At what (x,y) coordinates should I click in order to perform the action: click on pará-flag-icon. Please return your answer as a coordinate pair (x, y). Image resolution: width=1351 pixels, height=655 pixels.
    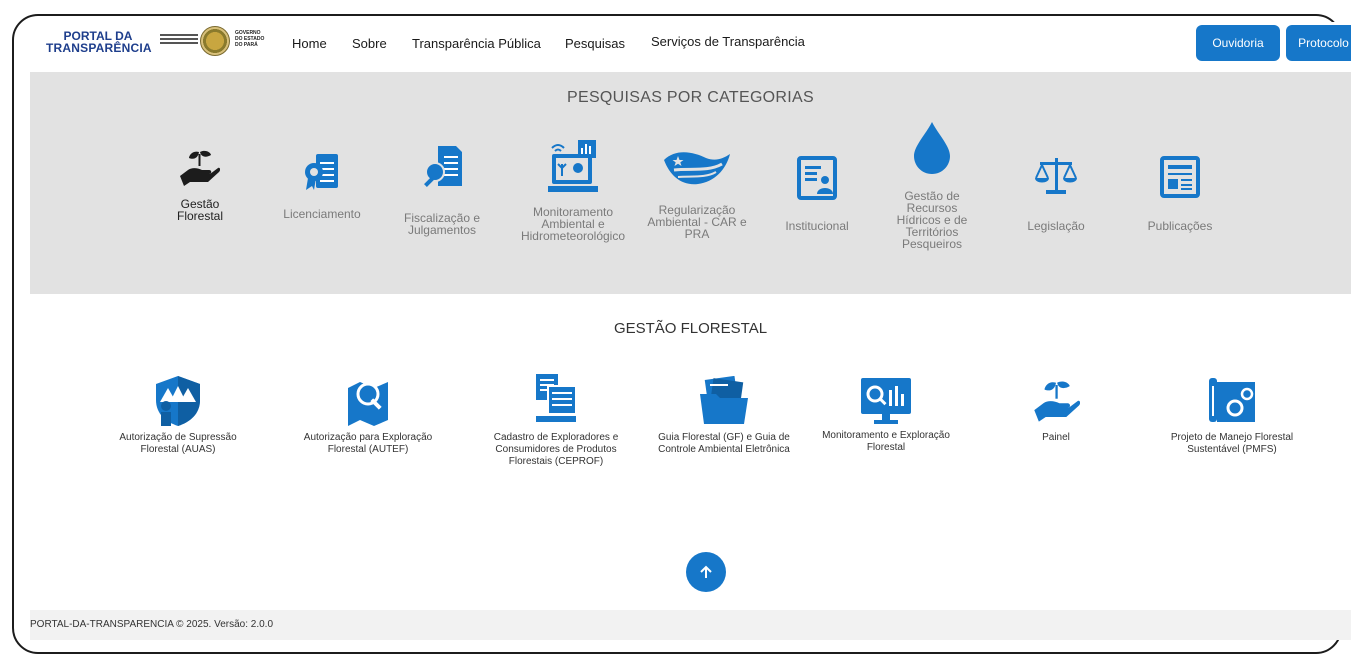
    Looking at the image, I should click on (697, 168).